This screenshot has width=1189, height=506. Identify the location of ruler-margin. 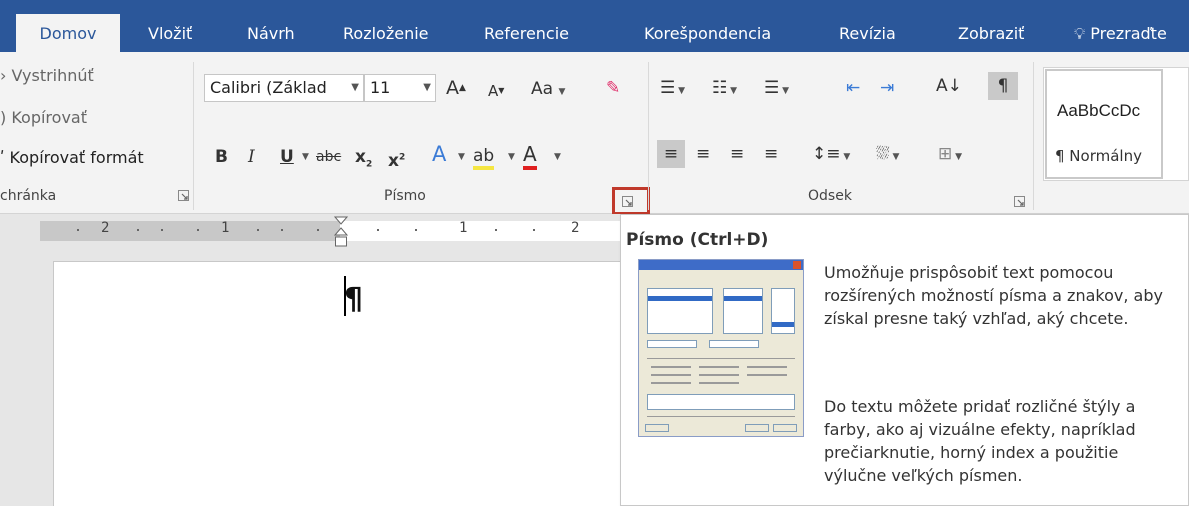
(190, 231).